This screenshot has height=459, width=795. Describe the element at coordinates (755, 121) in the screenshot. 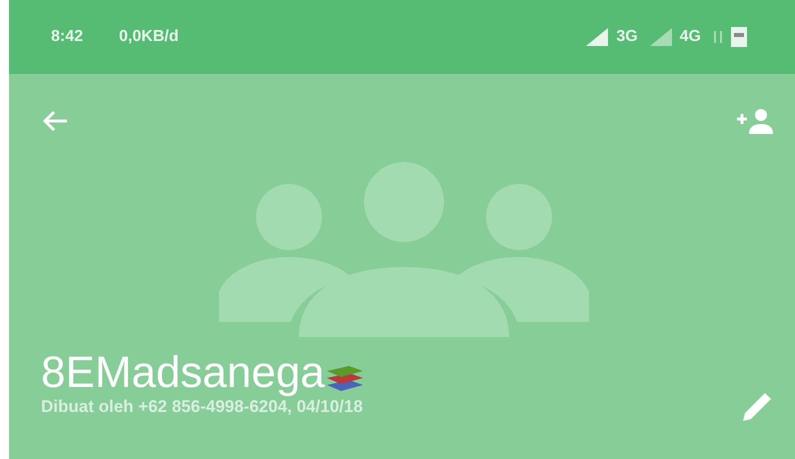

I see `add-person-icon` at that location.